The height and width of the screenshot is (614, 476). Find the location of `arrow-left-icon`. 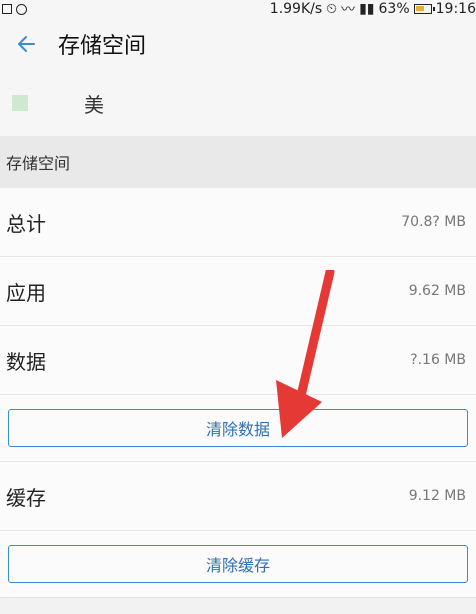

arrow-left-icon is located at coordinates (24, 44).